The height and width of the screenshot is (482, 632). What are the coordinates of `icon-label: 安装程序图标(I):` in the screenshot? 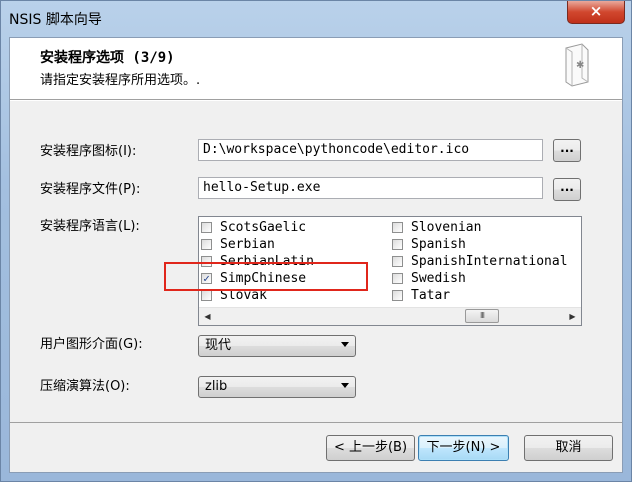 It's located at (88, 151).